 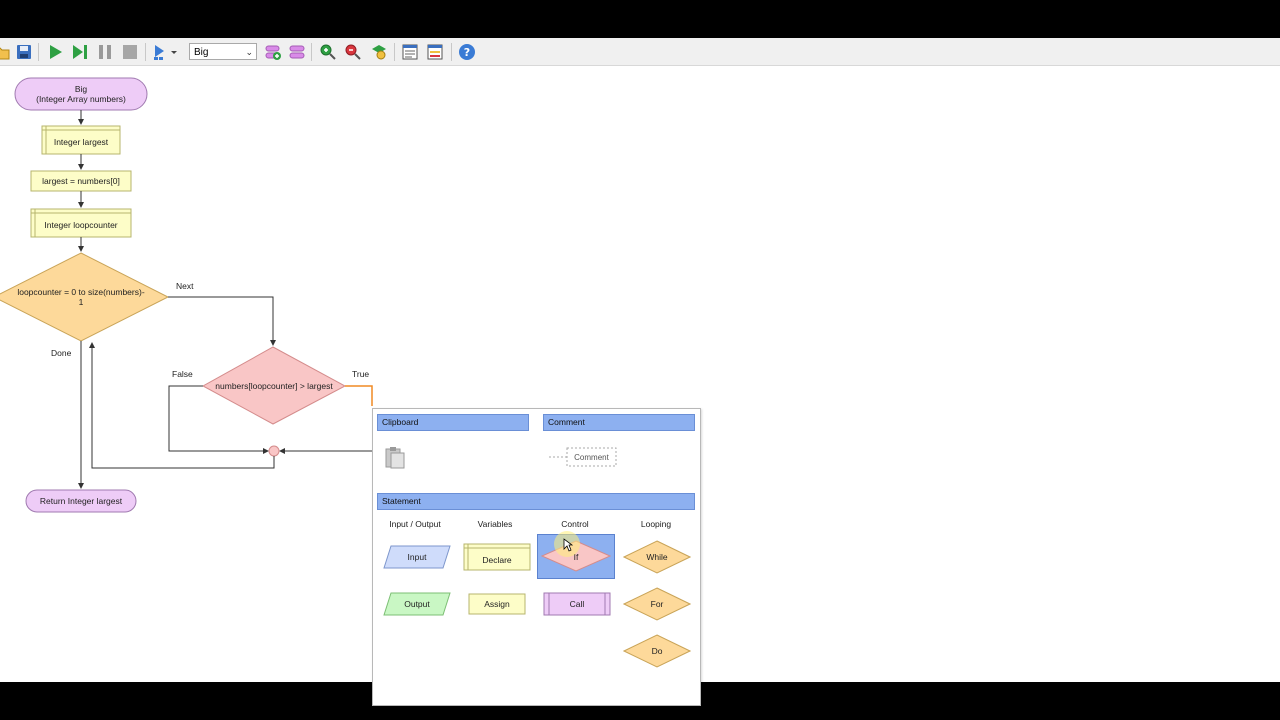 I want to click on join-connector, so click(x=274, y=451).